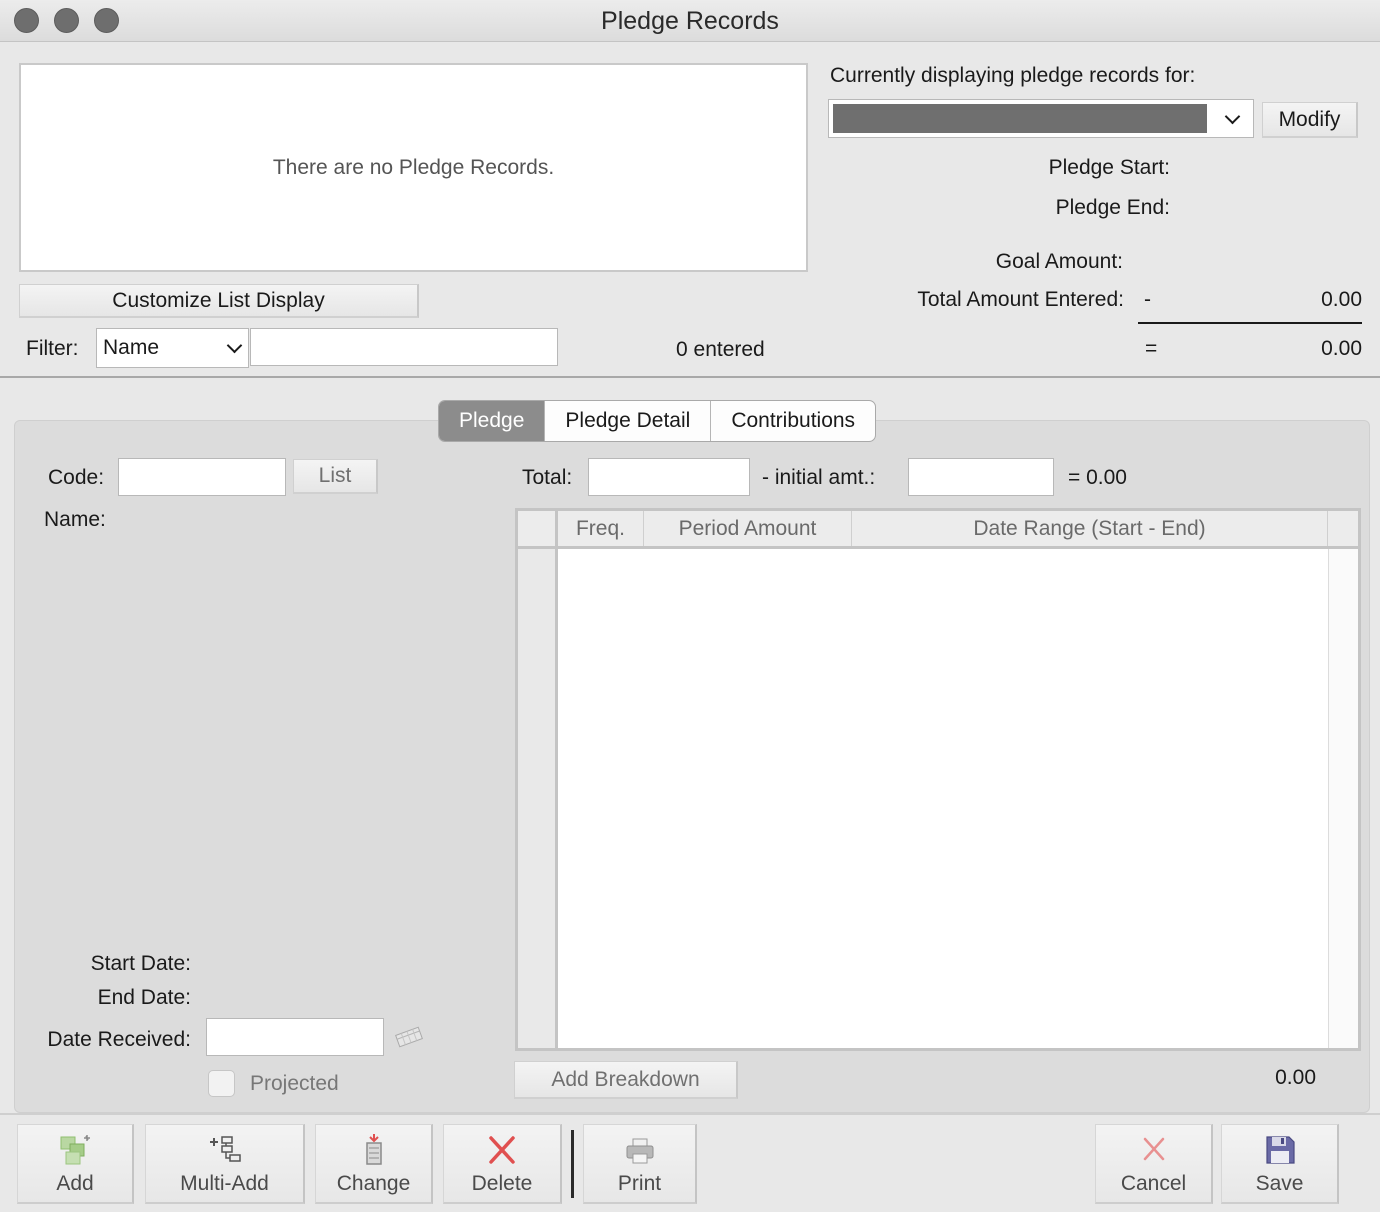 This screenshot has width=1380, height=1212. Describe the element at coordinates (224, 1183) in the screenshot. I see `multi-add-label: Multi-Add` at that location.